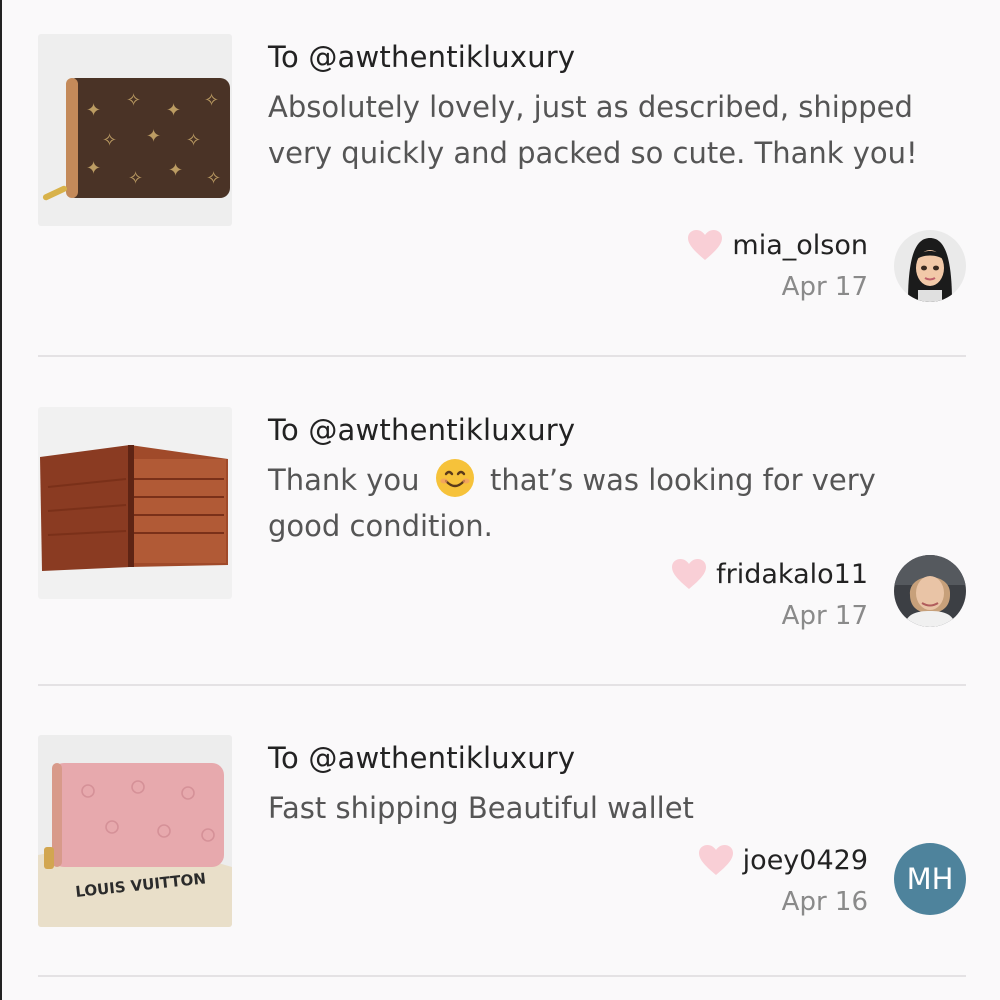 The height and width of the screenshot is (1000, 1000). What do you see at coordinates (454, 478) in the screenshot?
I see `smiling-face-emoji-icon` at bounding box center [454, 478].